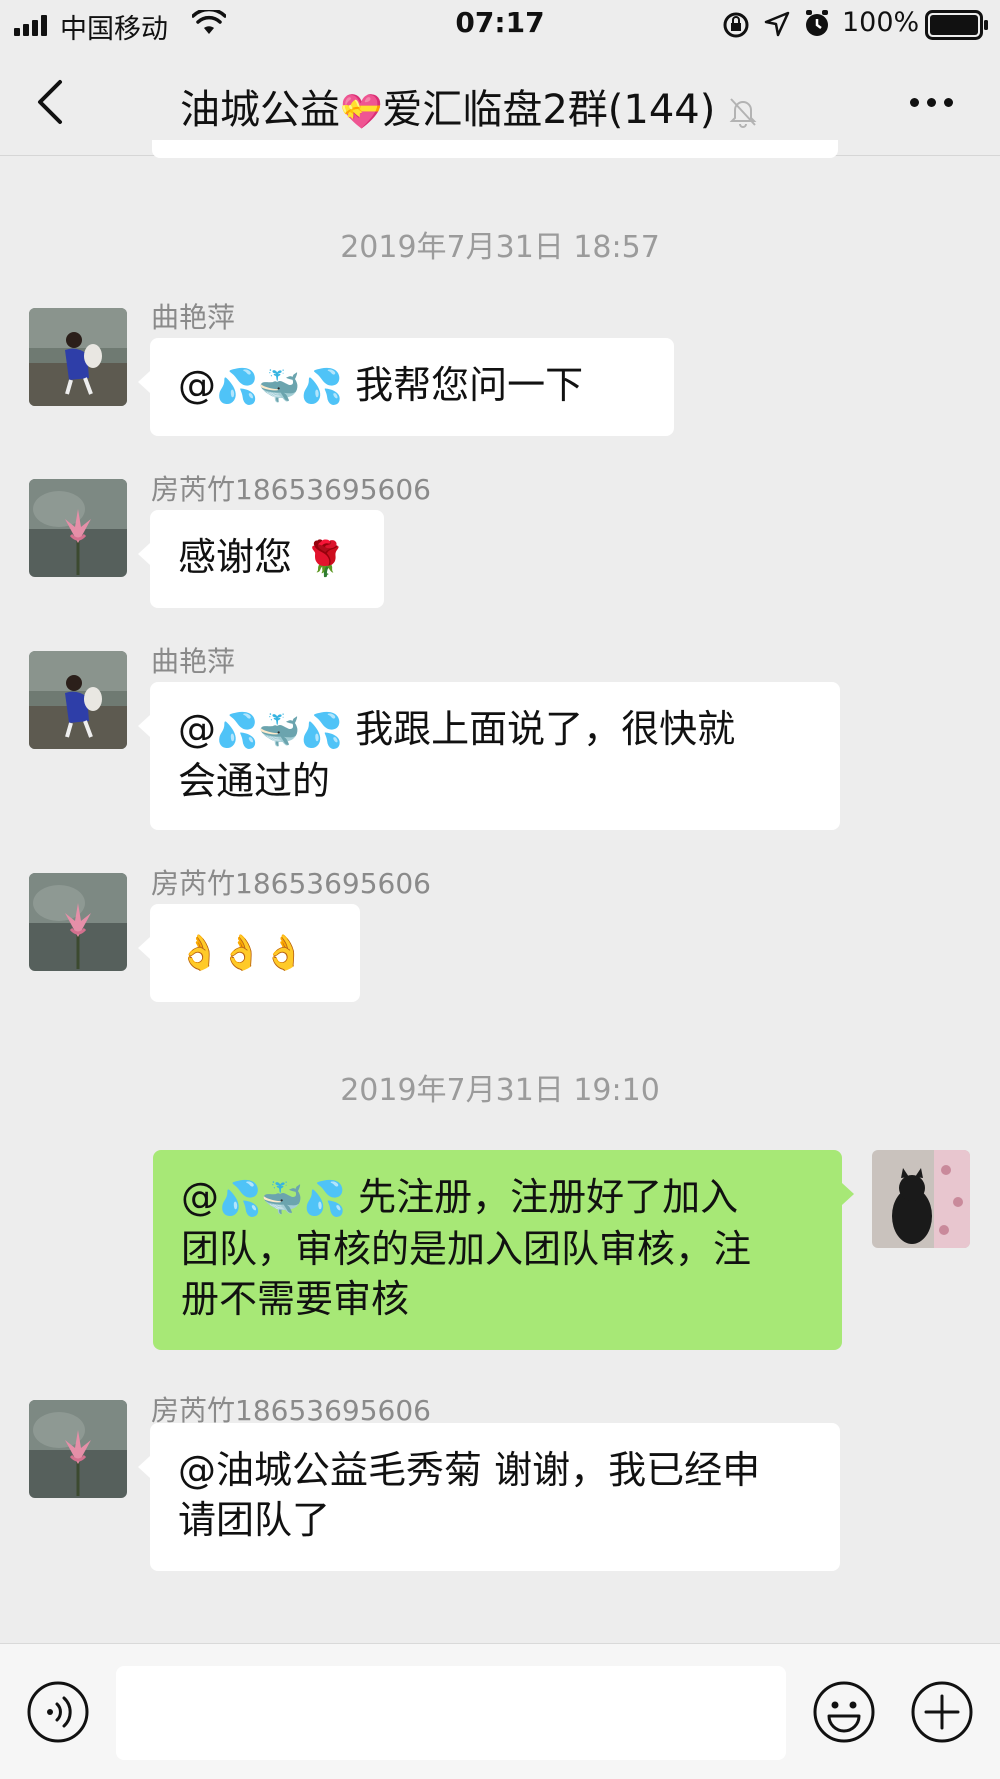 The image size is (1000, 1779). I want to click on chat-title-suffix: 爱汇临盘2群(144), so click(549, 110).